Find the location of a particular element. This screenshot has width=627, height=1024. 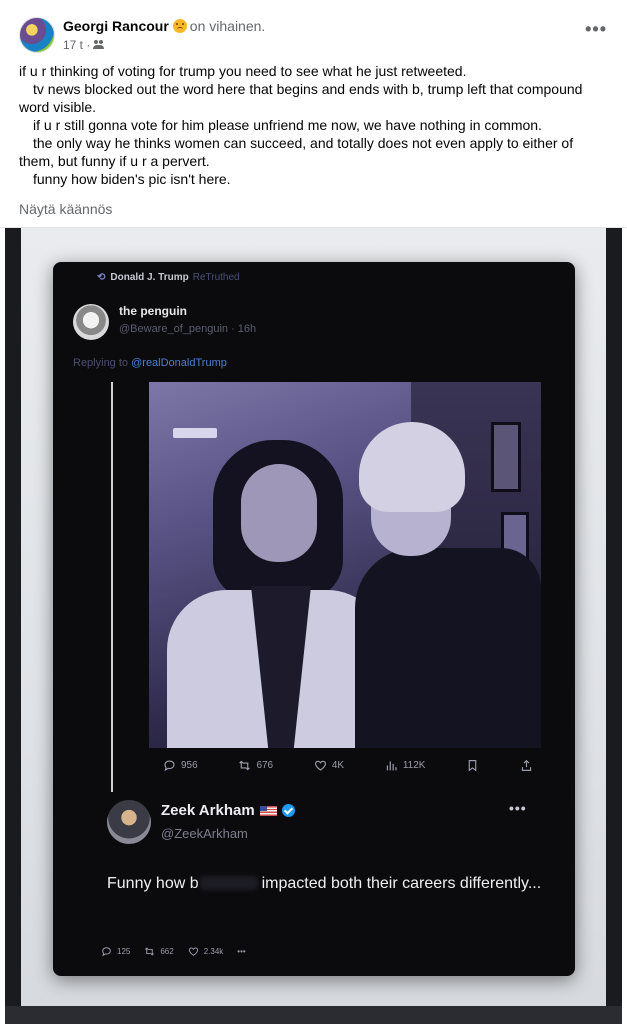

penguin-avatar is located at coordinates (91, 322).